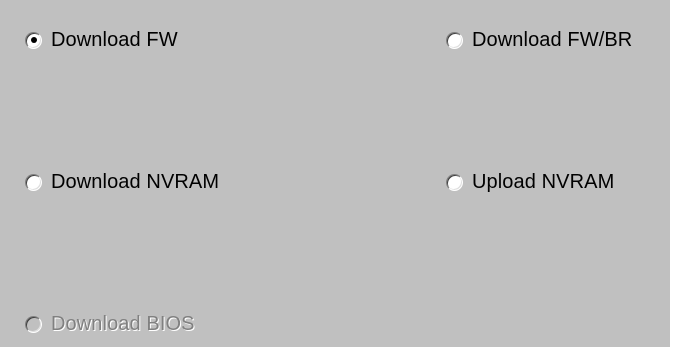 Image resolution: width=678 pixels, height=347 pixels. What do you see at coordinates (454, 182) in the screenshot?
I see `upload-nvram-radio-button` at bounding box center [454, 182].